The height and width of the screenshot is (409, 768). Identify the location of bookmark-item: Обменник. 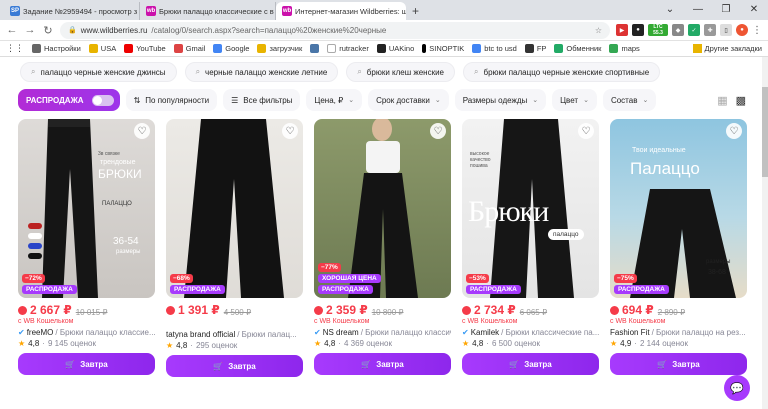
(577, 48).